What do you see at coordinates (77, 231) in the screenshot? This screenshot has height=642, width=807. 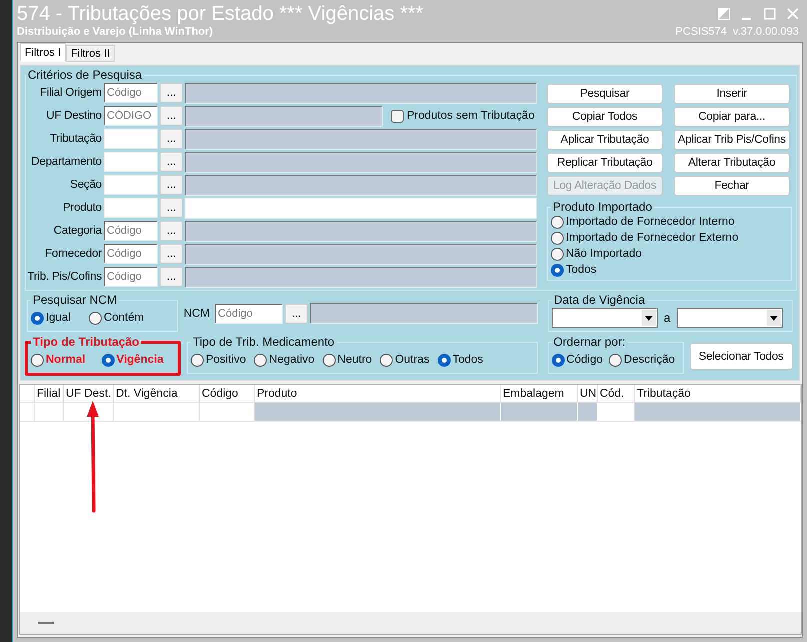 I see `field-label: Categoria` at bounding box center [77, 231].